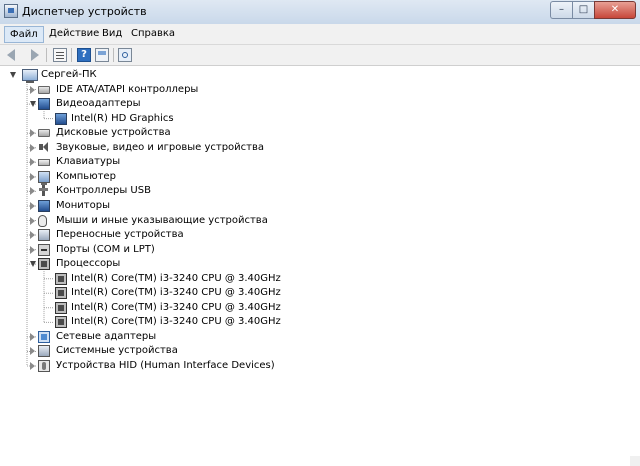  I want to click on tree-category: Переносные устройства, so click(320, 235).